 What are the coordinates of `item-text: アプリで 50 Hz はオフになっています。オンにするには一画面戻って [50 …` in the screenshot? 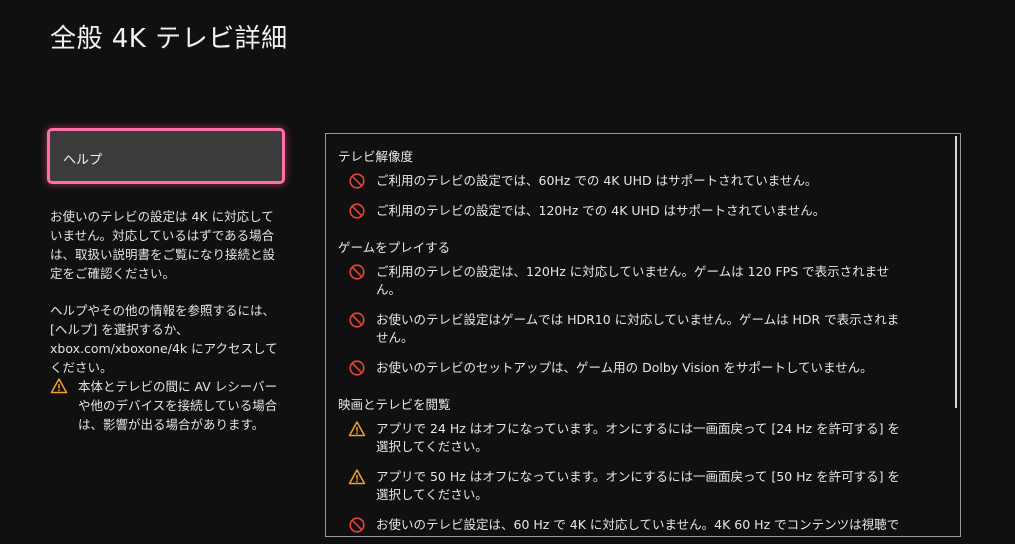 It's located at (638, 485).